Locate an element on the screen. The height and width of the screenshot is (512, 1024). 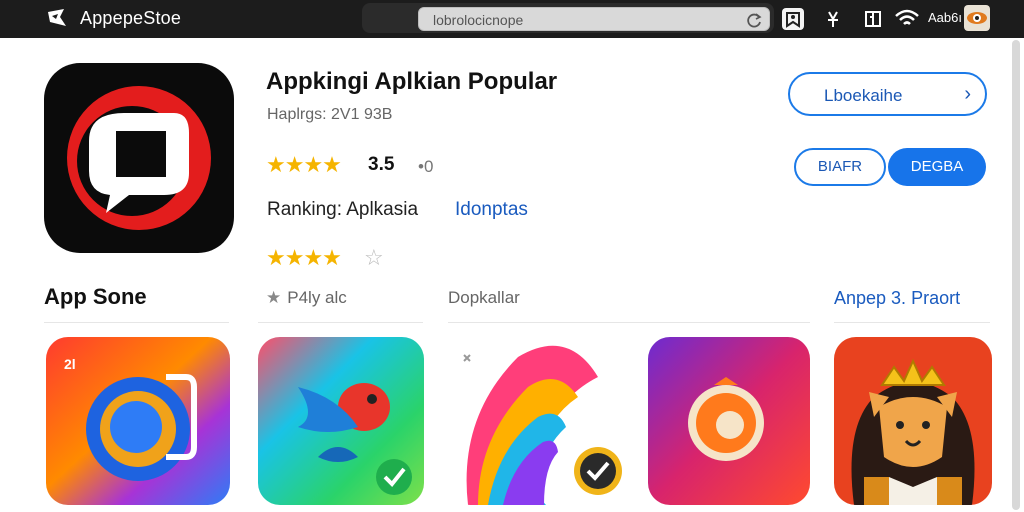
app-icon is located at coordinates (139, 158).